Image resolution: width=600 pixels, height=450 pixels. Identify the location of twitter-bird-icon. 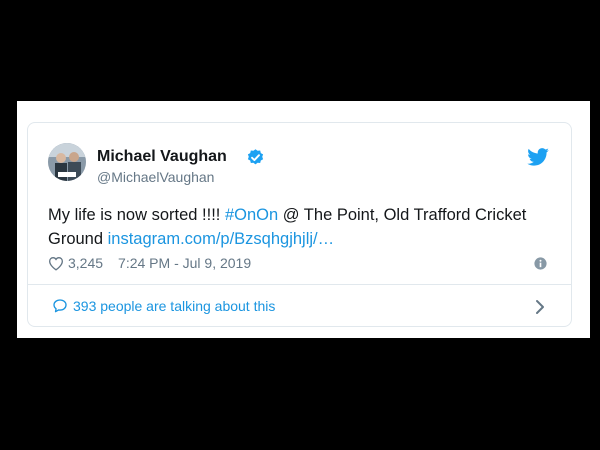
(538, 157).